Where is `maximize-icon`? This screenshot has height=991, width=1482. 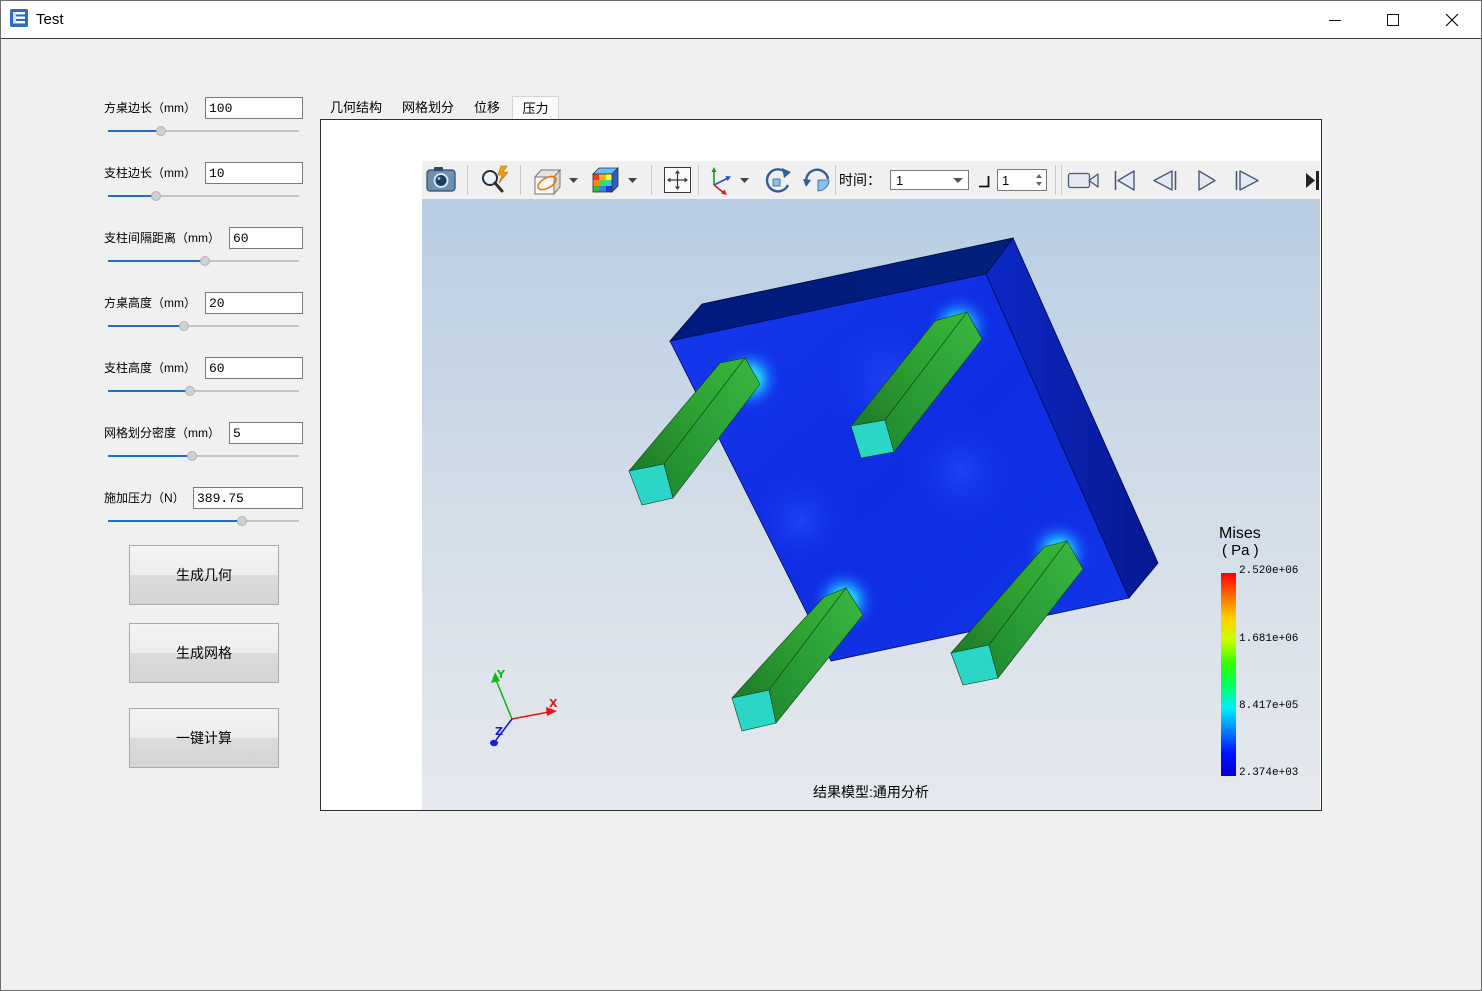 maximize-icon is located at coordinates (1393, 20).